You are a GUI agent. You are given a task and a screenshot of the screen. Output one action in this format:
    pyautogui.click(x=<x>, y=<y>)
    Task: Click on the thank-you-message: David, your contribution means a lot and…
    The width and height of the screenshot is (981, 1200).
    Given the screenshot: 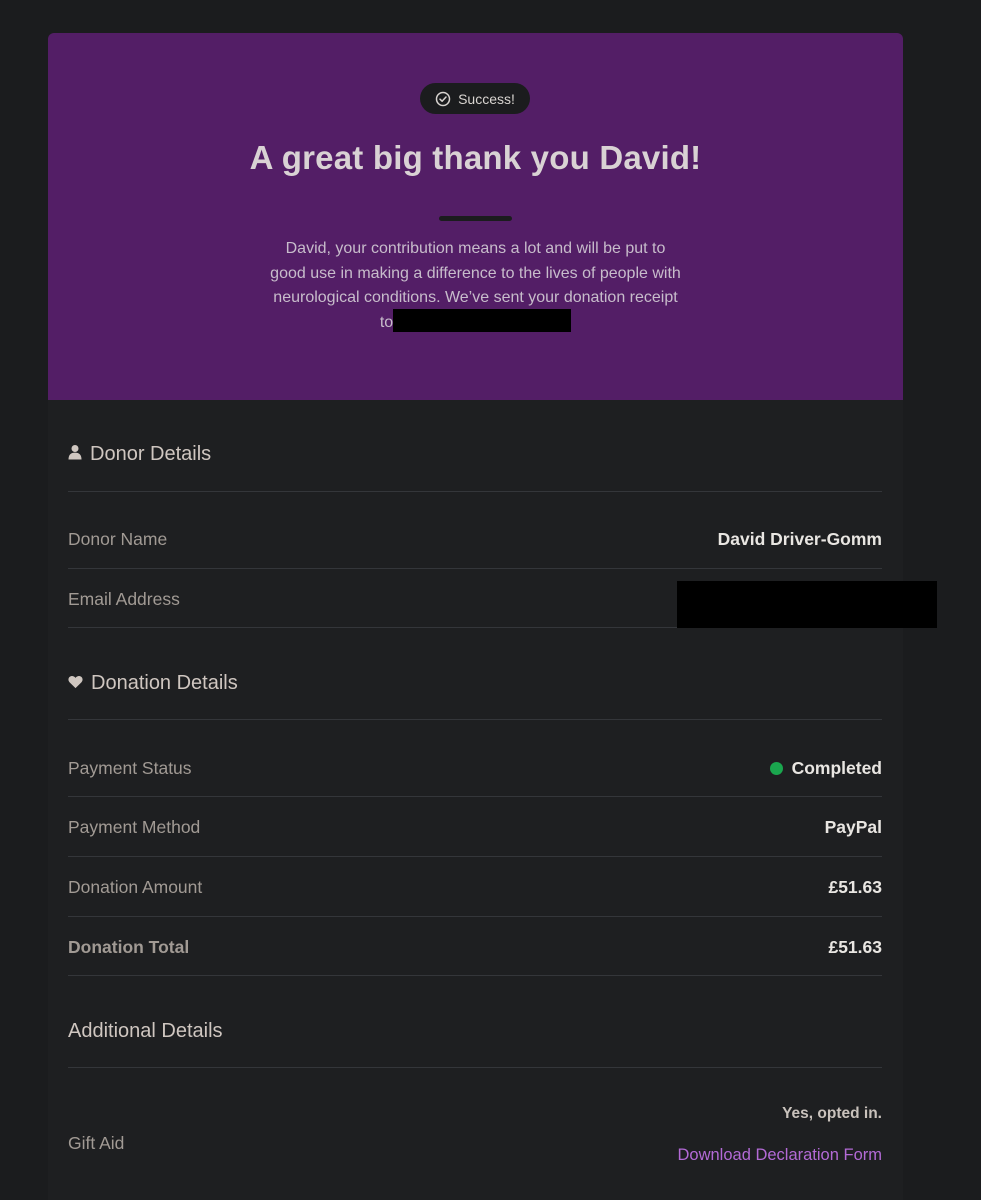 What is the action you would take?
    pyautogui.click(x=475, y=286)
    